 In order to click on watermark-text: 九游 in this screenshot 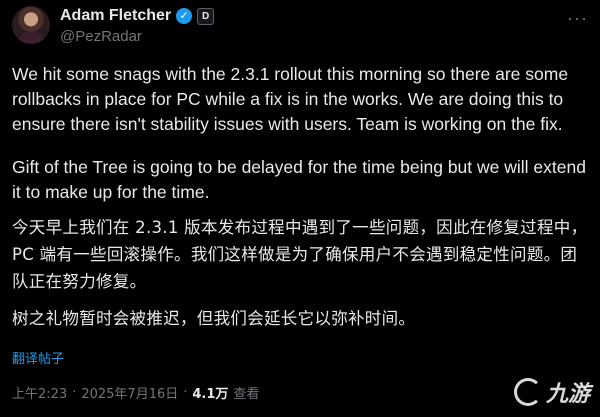, I will do `click(567, 394)`.